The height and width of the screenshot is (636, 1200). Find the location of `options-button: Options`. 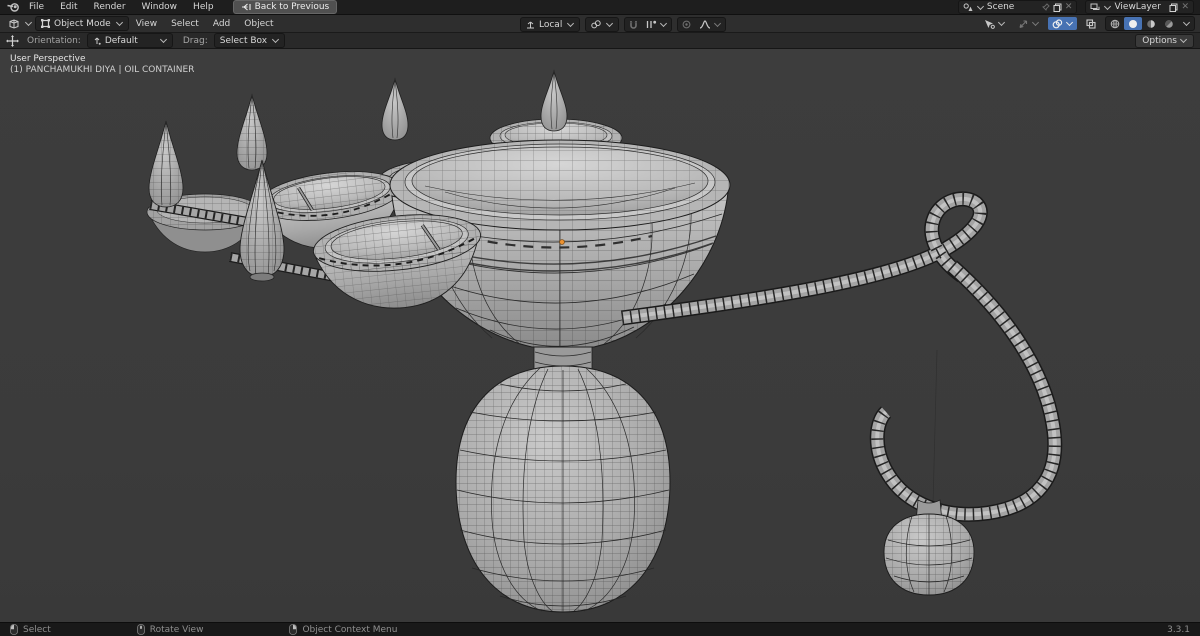

options-button: Options is located at coordinates (1164, 40).